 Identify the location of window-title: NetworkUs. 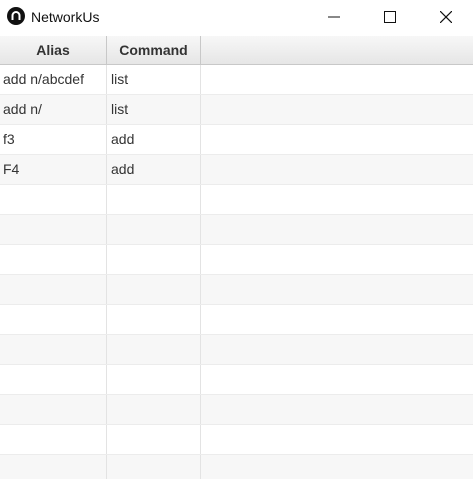
(65, 17).